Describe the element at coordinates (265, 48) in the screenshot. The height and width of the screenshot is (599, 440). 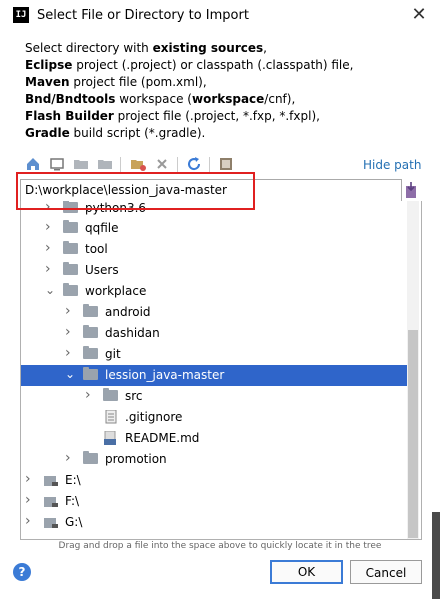
I see `desc-text: ,` at that location.